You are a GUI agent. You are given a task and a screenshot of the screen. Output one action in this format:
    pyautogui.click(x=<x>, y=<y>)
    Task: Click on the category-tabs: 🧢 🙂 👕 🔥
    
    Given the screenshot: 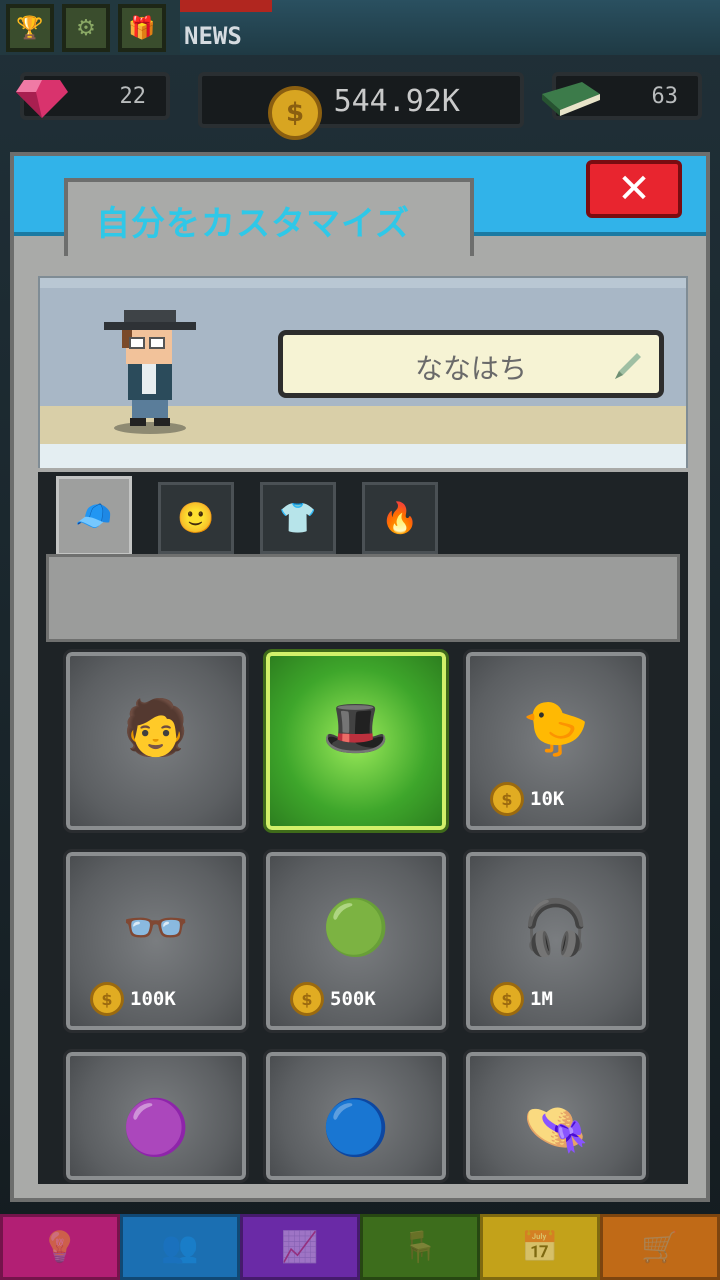 What is the action you would take?
    pyautogui.click(x=363, y=514)
    